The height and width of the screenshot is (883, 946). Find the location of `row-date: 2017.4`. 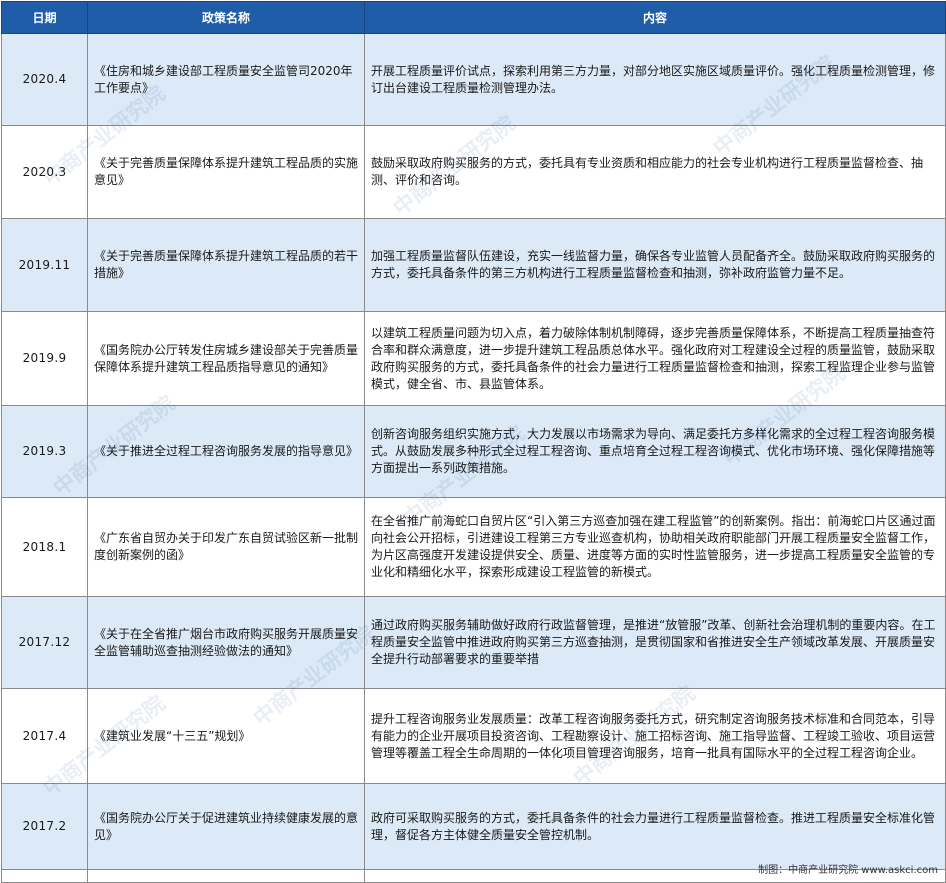

row-date: 2017.4 is located at coordinates (44, 736).